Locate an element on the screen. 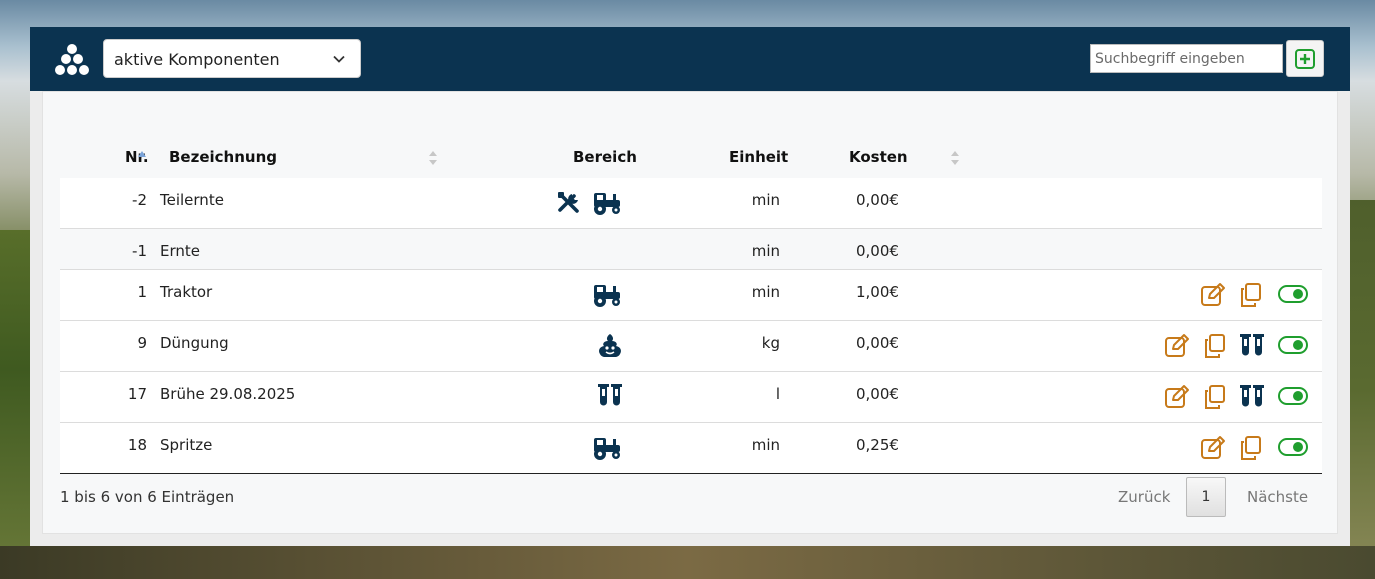  cell-kosten: 0,25€ is located at coordinates (877, 445).